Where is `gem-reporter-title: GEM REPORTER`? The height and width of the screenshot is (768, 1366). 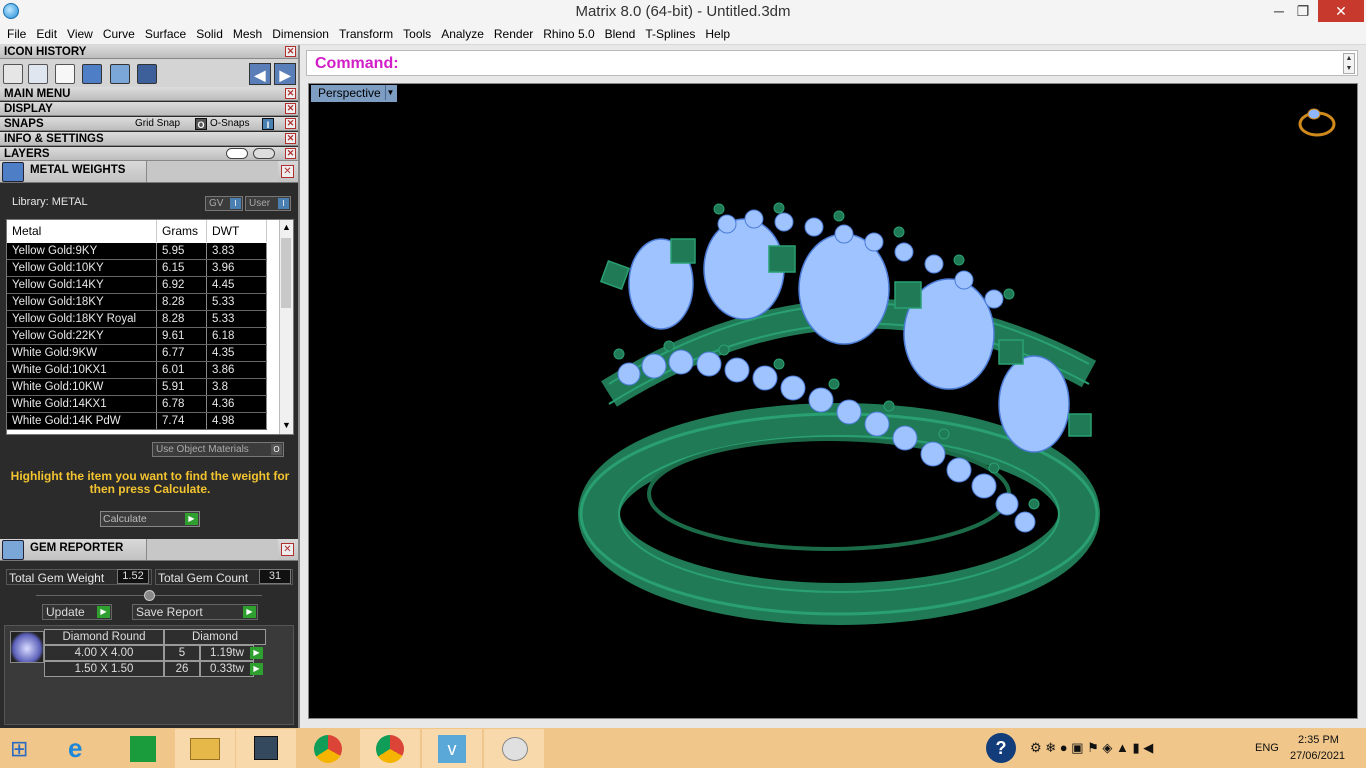
gem-reporter-title: GEM REPORTER is located at coordinates (77, 548).